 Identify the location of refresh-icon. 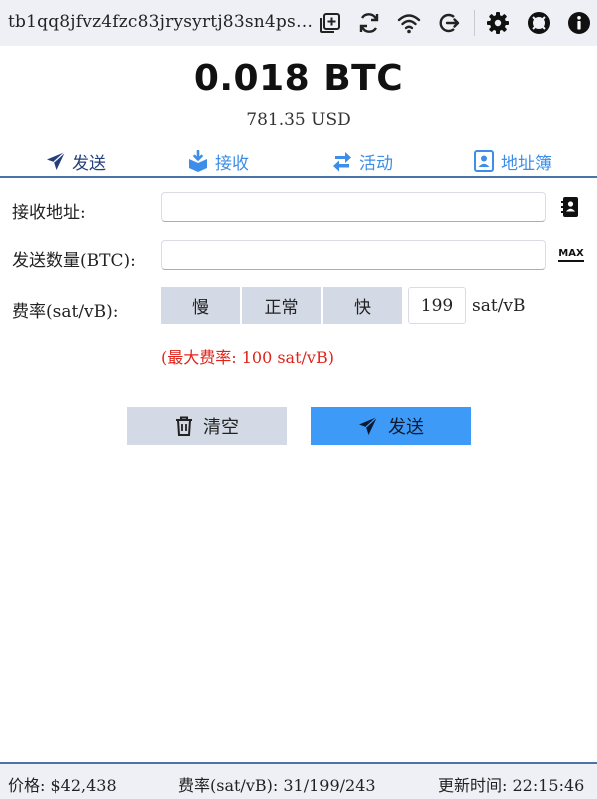
(369, 23).